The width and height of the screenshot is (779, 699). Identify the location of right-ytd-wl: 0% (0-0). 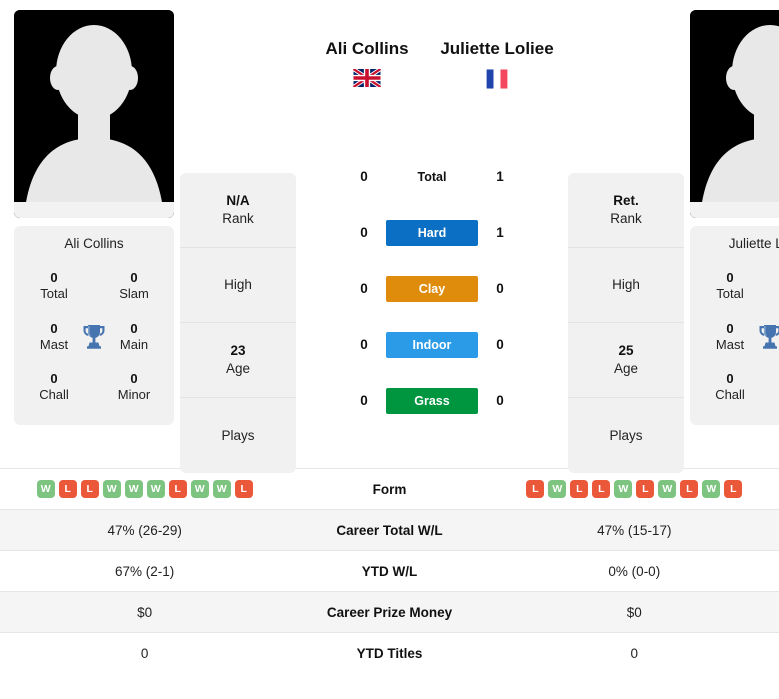
(634, 571).